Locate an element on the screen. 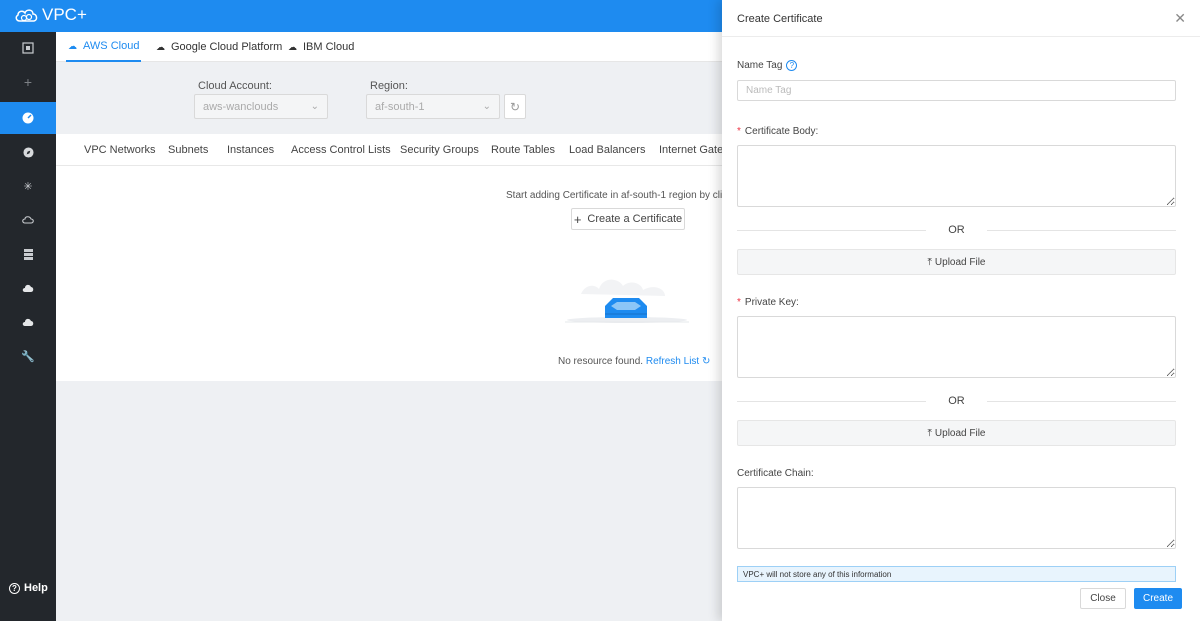 This screenshot has height=621, width=1200. tab-label: AWS Cloud is located at coordinates (111, 46).